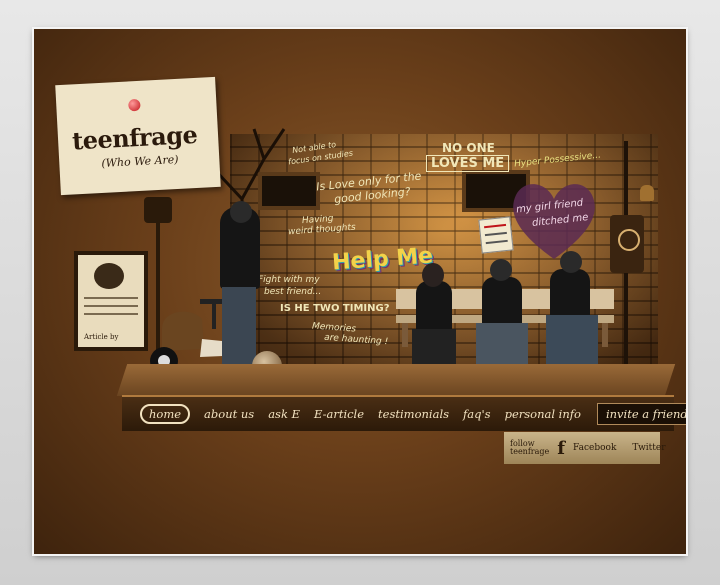 The image size is (720, 585). I want to click on person-sitting-boy-right, so click(570, 294).